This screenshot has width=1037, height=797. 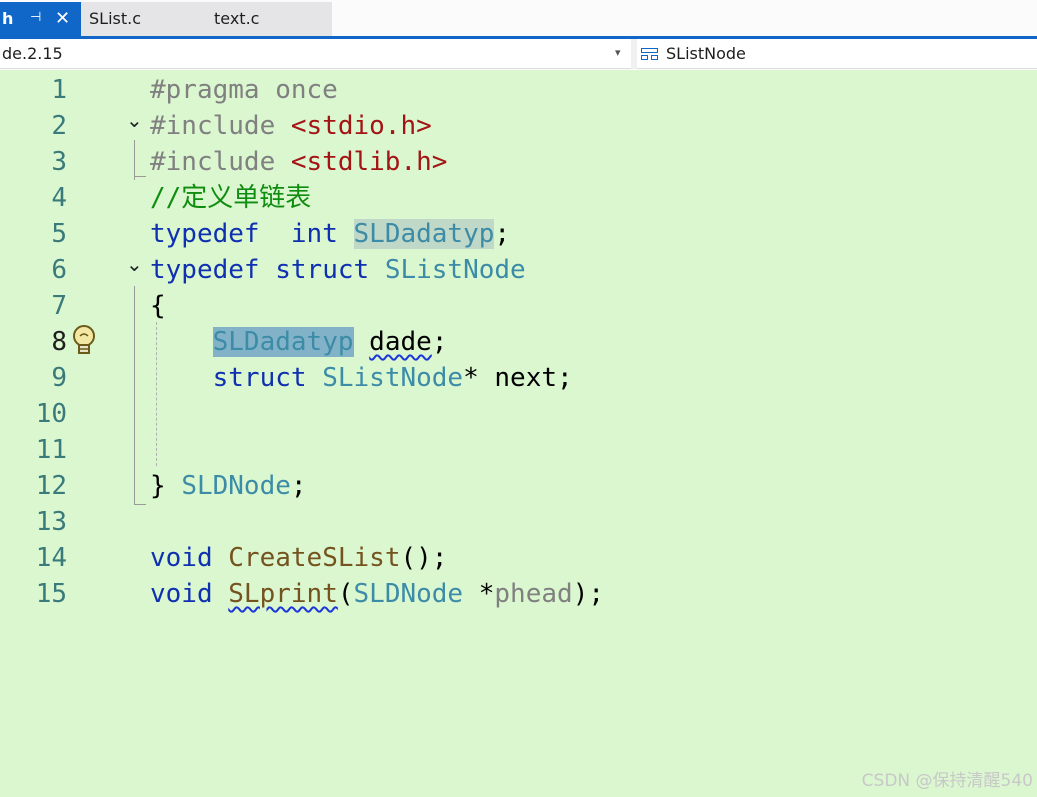 I want to click on type-name: SLDadatyp, so click(x=424, y=234).